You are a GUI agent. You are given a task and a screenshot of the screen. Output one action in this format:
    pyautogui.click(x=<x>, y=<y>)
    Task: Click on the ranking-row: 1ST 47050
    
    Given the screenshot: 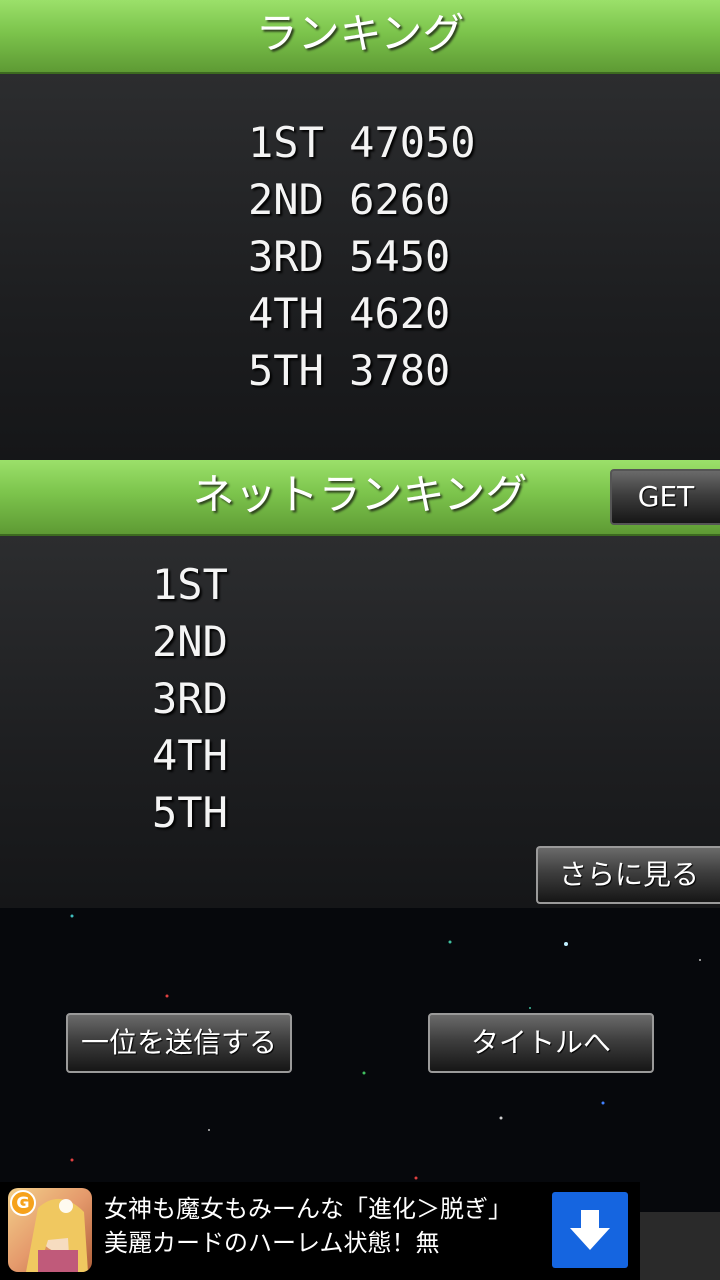 What is the action you would take?
    pyautogui.click(x=362, y=142)
    